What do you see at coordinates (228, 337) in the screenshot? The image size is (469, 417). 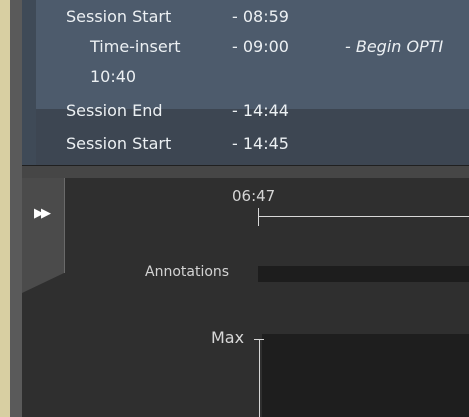 I see `axis-max-label: Max` at bounding box center [228, 337].